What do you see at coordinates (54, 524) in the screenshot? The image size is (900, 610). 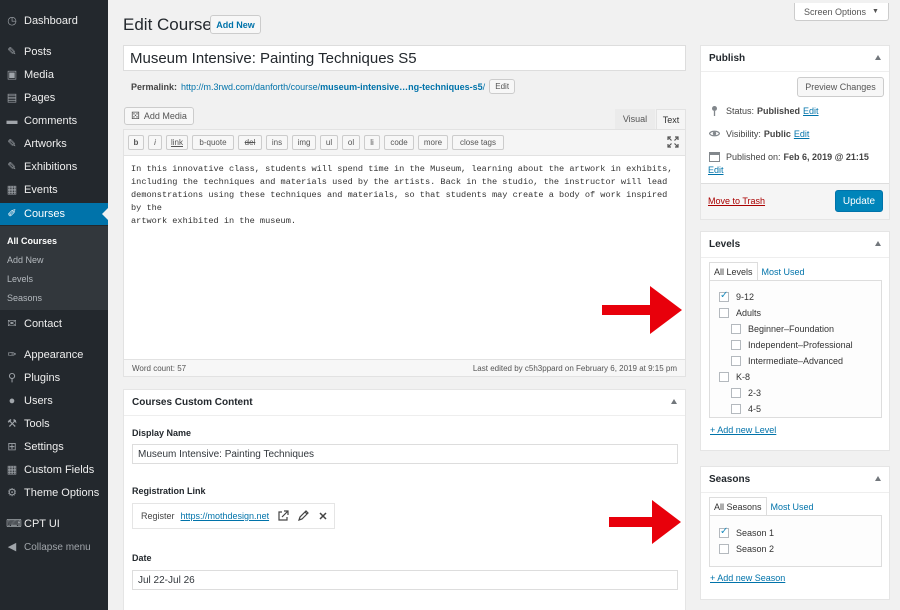 I see `nav-cpt-ui: ⌨ CPT UI` at bounding box center [54, 524].